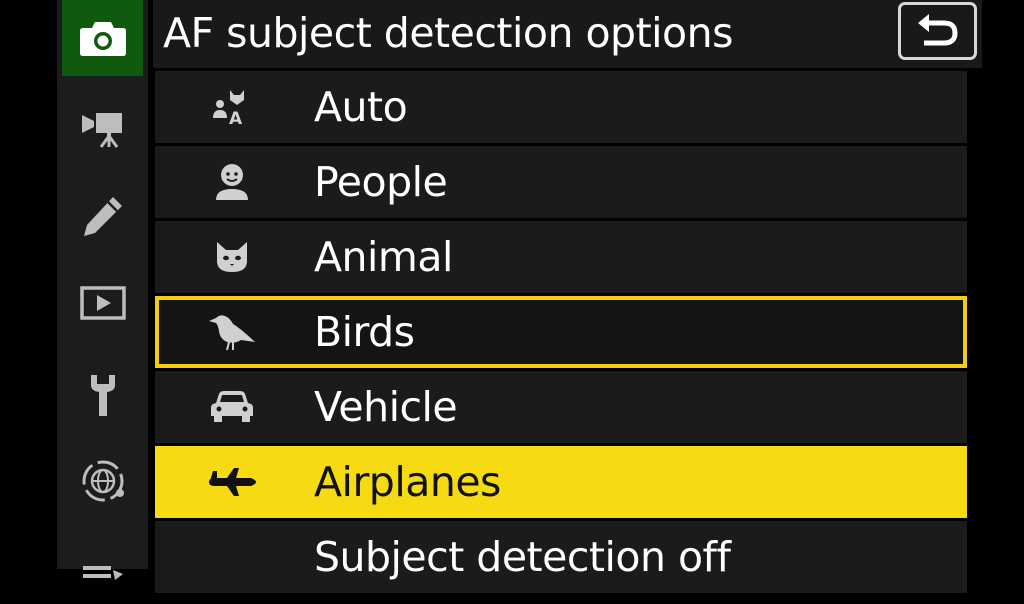 This screenshot has height=604, width=1024. I want to click on option-label: Vehicle, so click(386, 407).